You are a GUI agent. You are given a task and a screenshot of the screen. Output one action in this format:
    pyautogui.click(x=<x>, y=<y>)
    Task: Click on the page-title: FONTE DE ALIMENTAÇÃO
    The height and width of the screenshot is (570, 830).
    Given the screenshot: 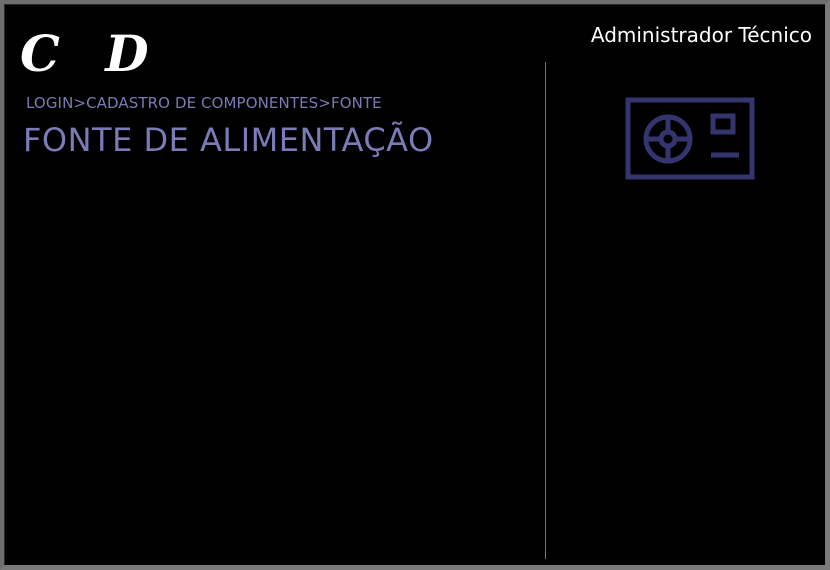 What is the action you would take?
    pyautogui.click(x=228, y=140)
    